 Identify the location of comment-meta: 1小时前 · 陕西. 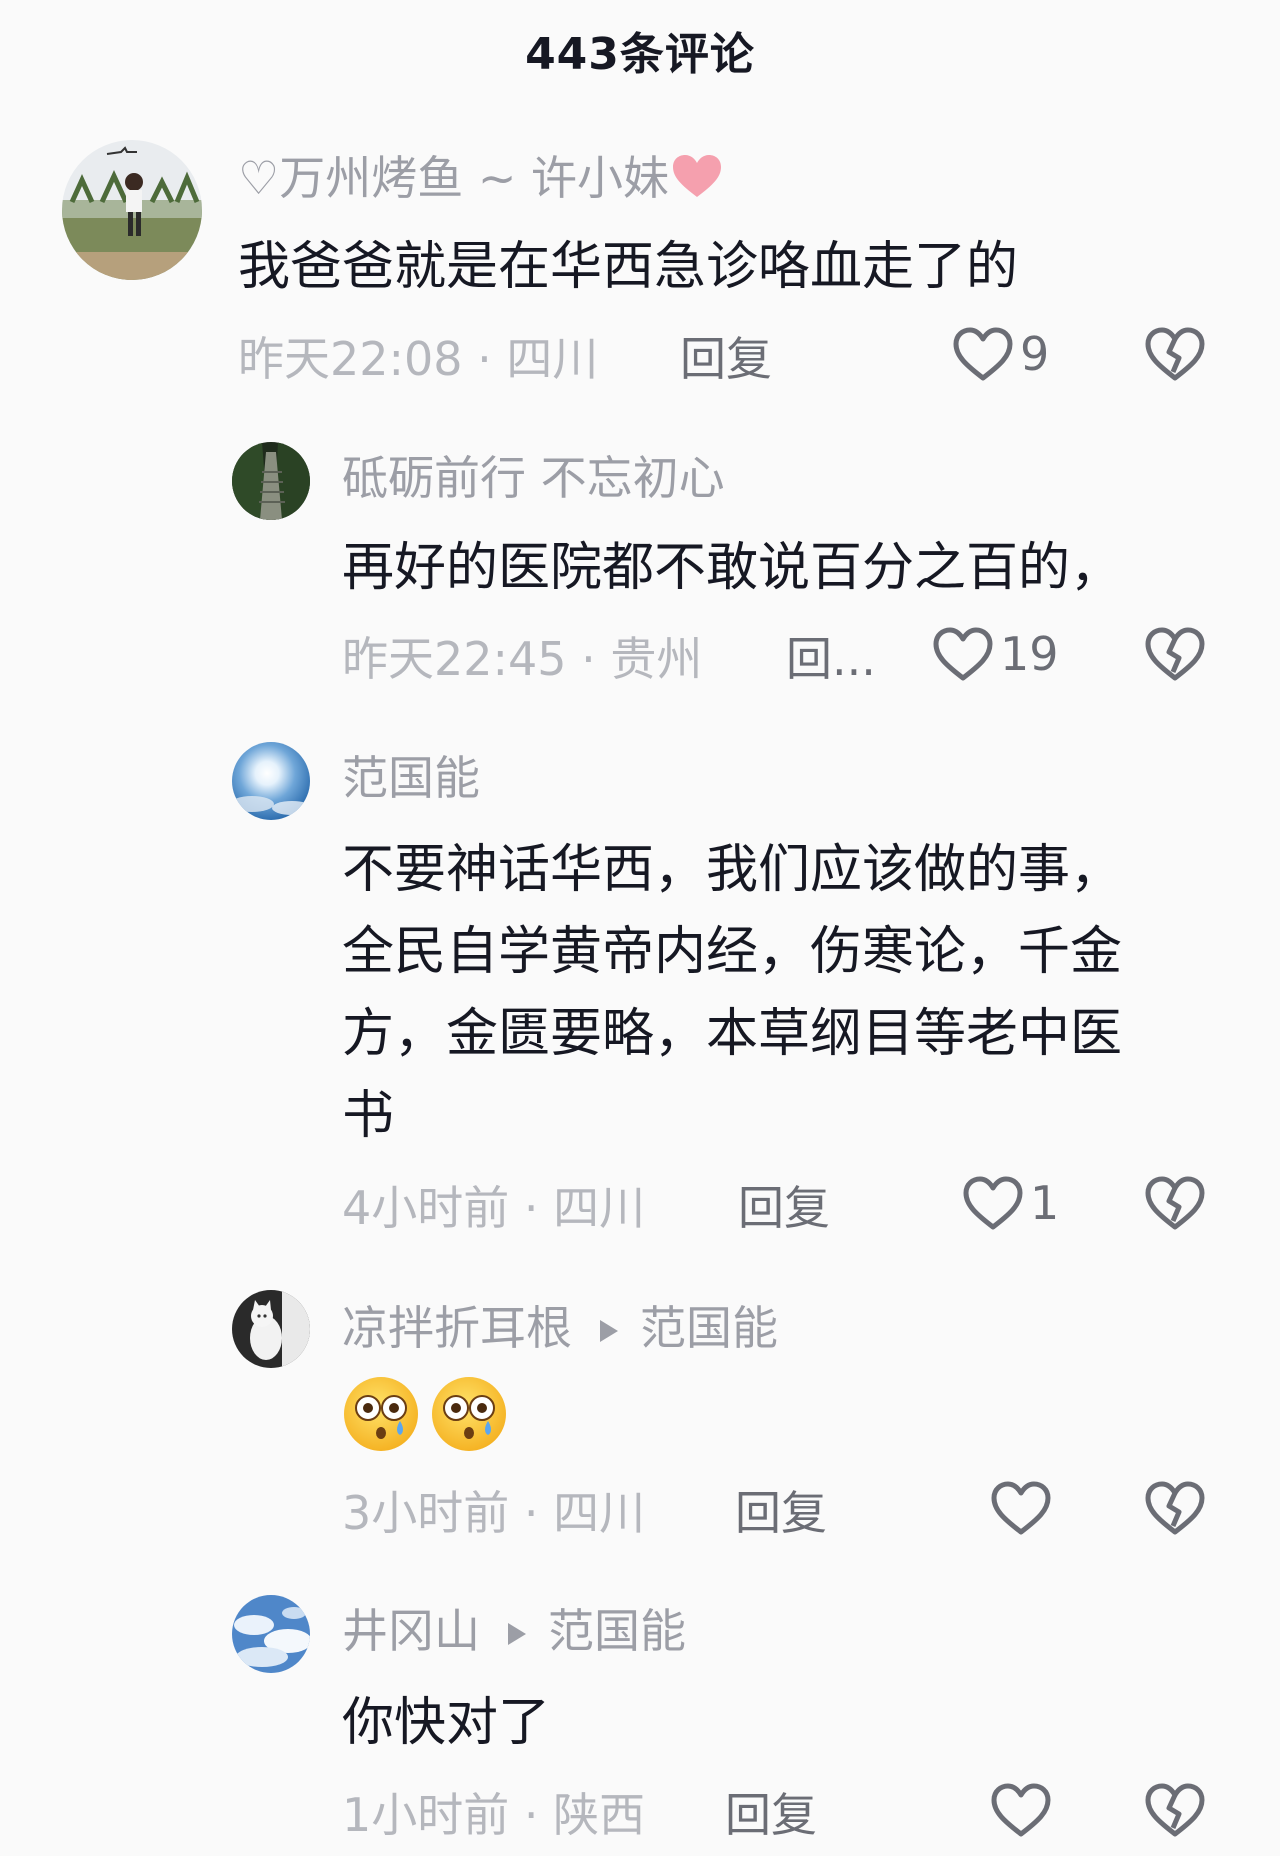
(494, 1815).